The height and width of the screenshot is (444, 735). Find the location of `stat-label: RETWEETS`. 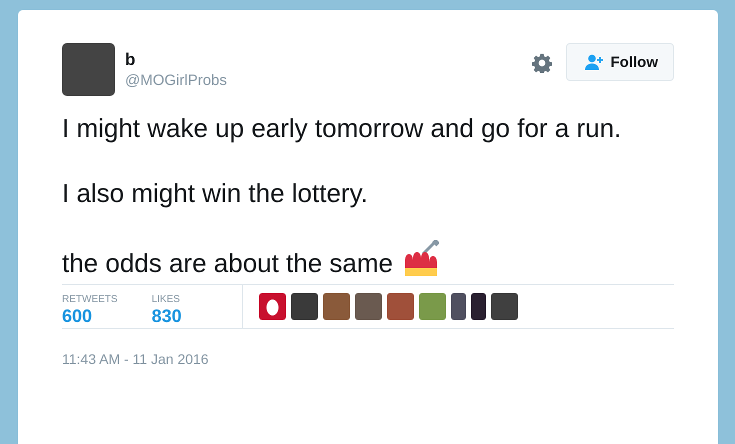

stat-label: RETWEETS is located at coordinates (90, 299).